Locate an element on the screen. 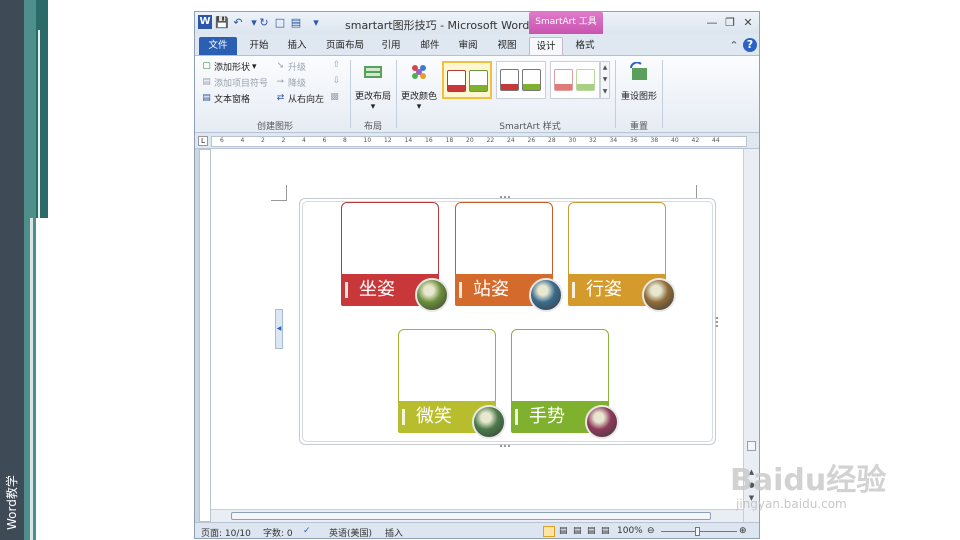 The height and width of the screenshot is (540, 960). smartart-card-4: 微笑 is located at coordinates (452, 384).